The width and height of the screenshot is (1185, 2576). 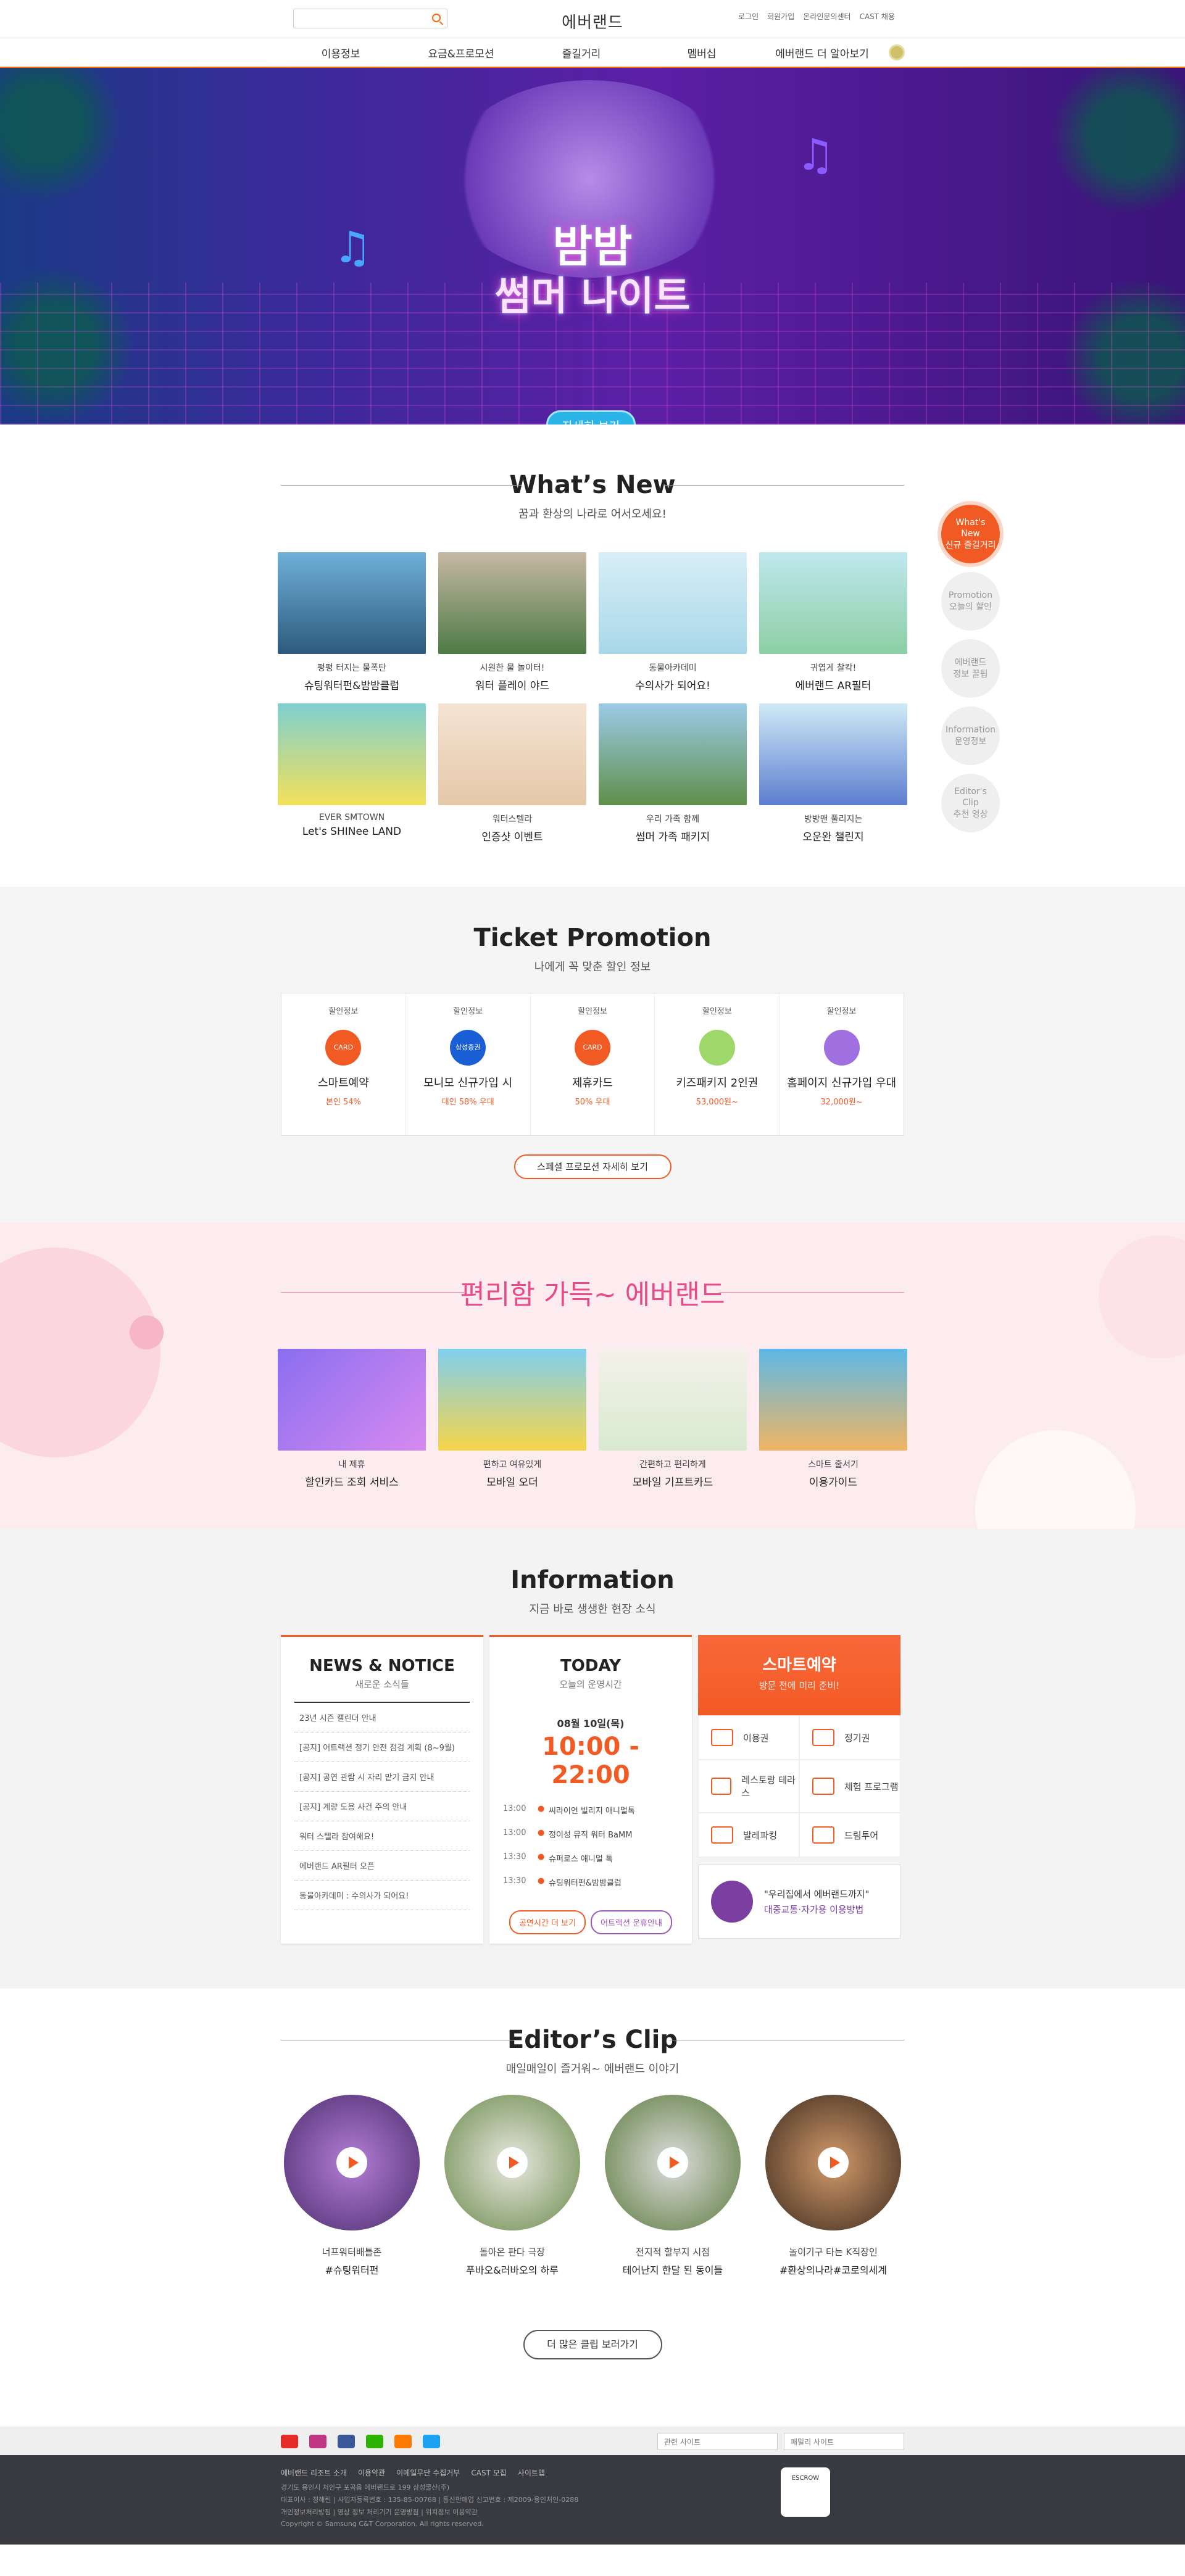 What do you see at coordinates (717, 1048) in the screenshot?
I see `kids-icon` at bounding box center [717, 1048].